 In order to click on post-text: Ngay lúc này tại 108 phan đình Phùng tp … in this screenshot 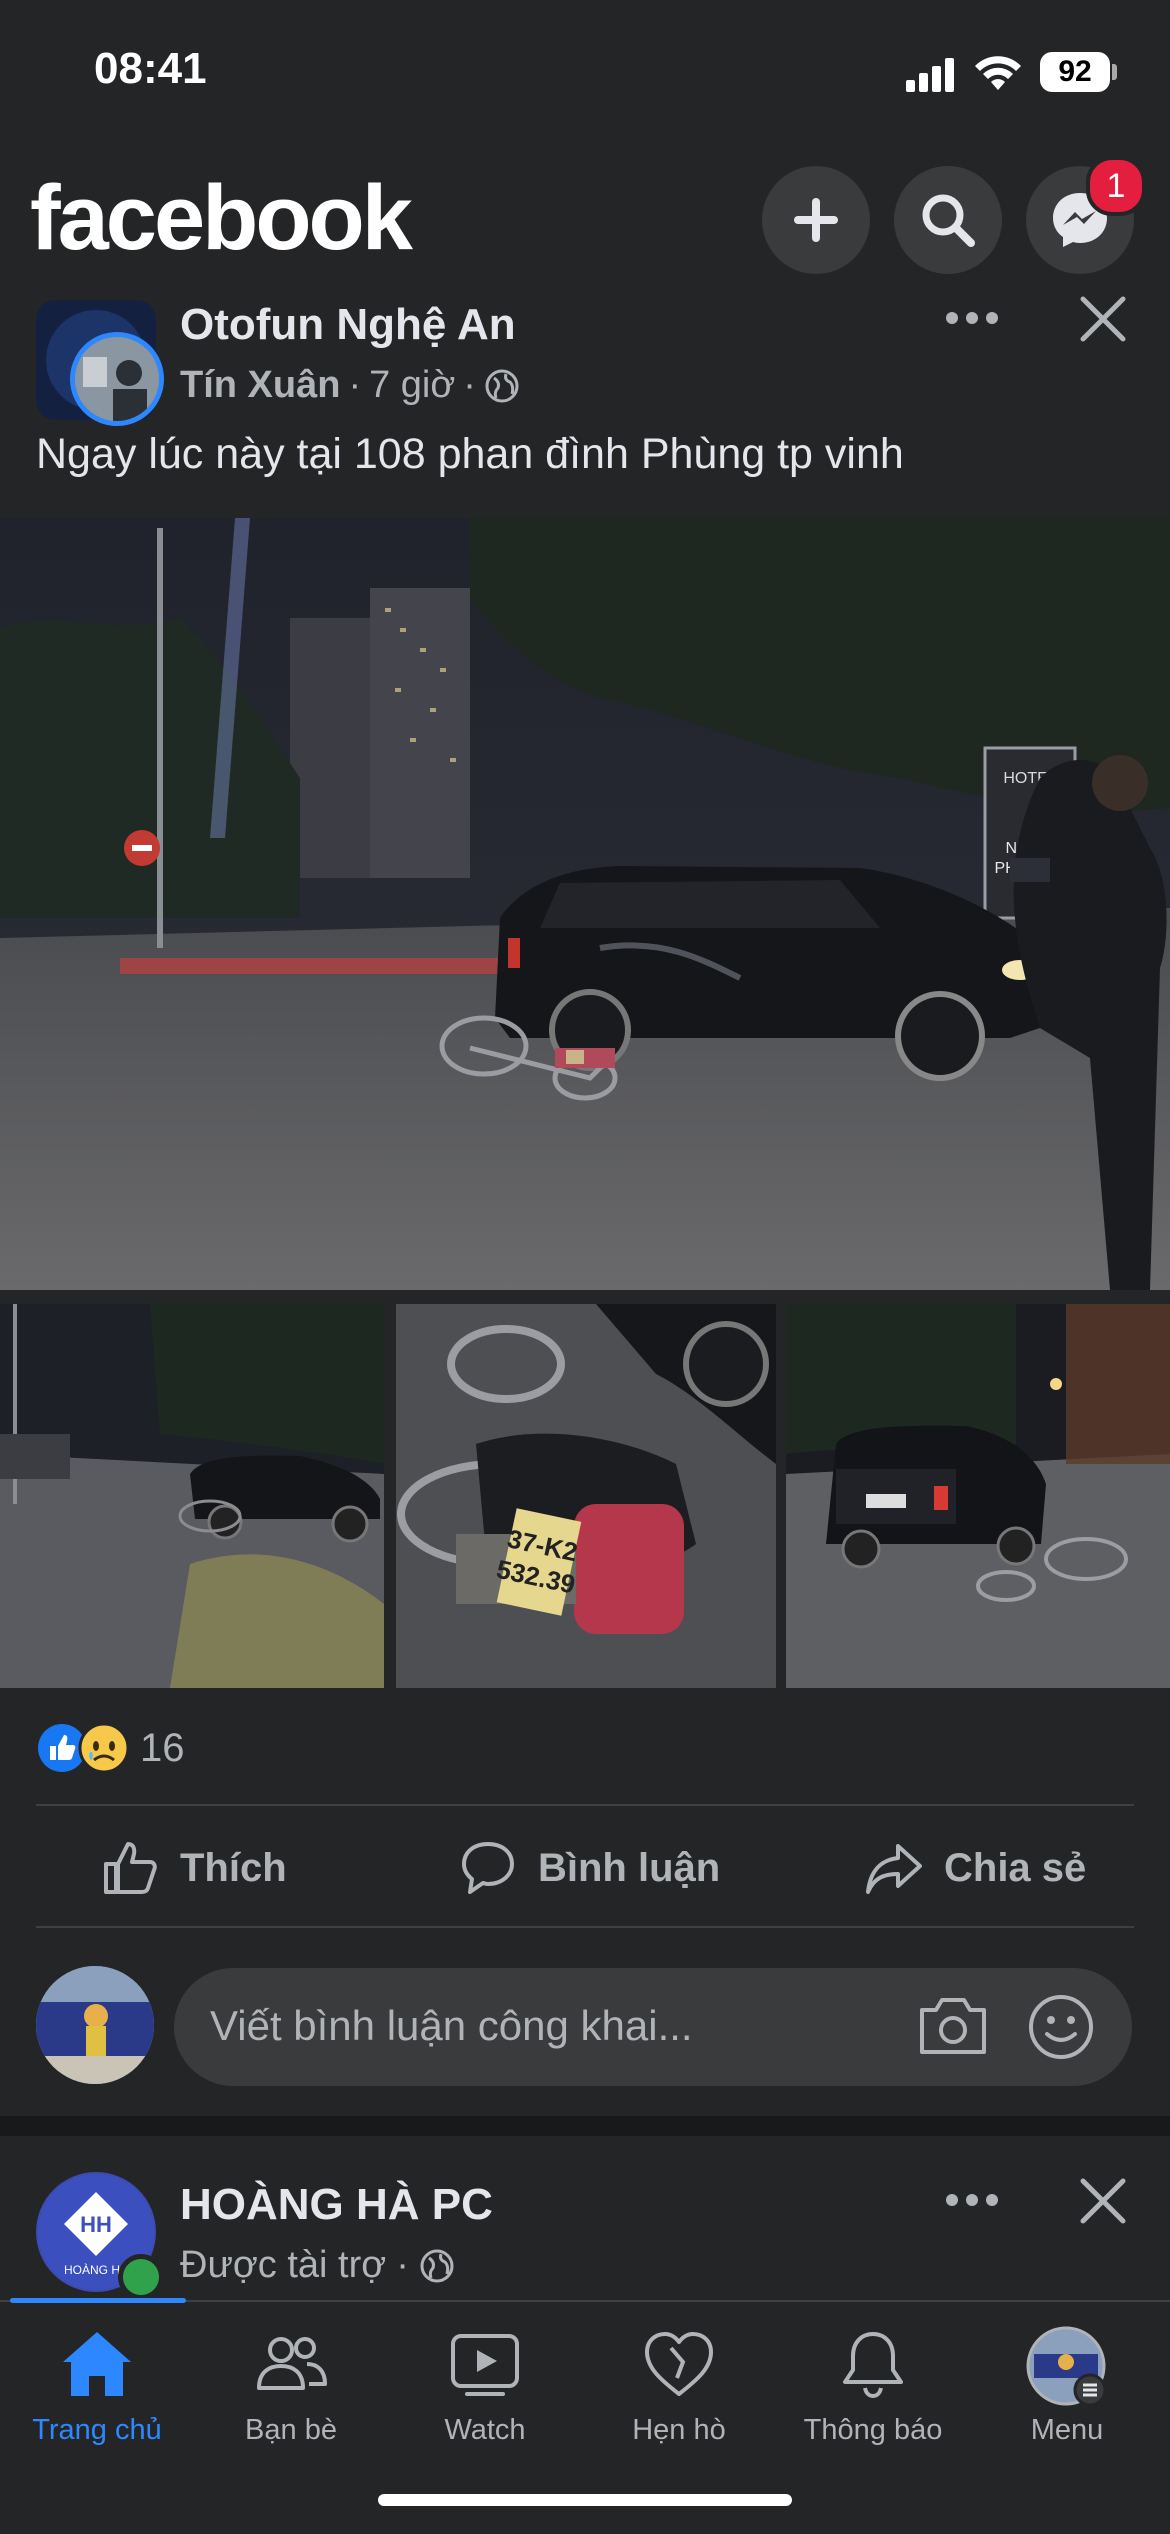, I will do `click(470, 454)`.